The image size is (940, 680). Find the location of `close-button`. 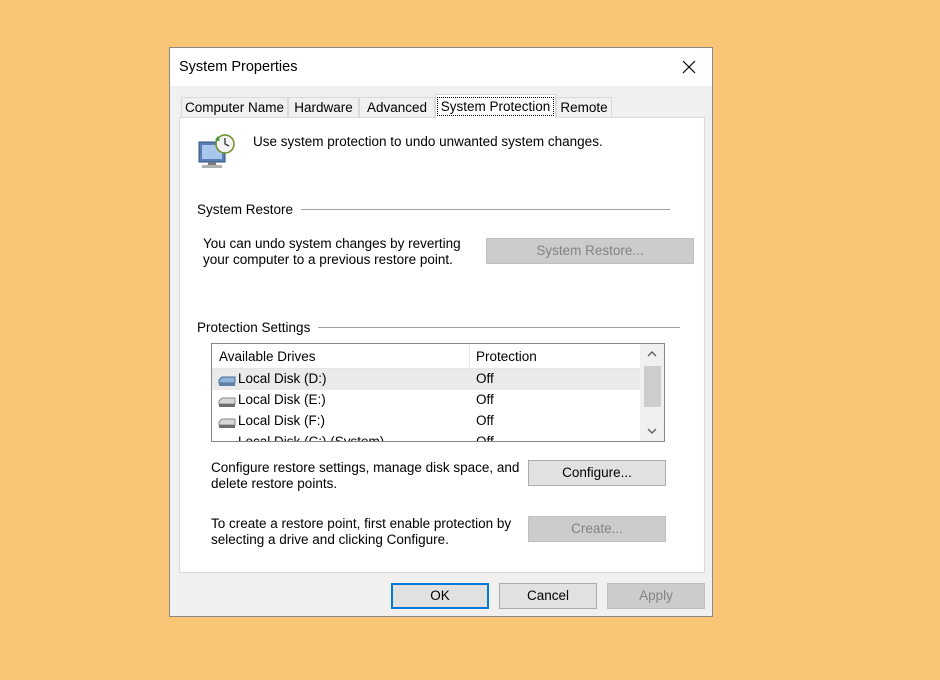

close-button is located at coordinates (689, 67).